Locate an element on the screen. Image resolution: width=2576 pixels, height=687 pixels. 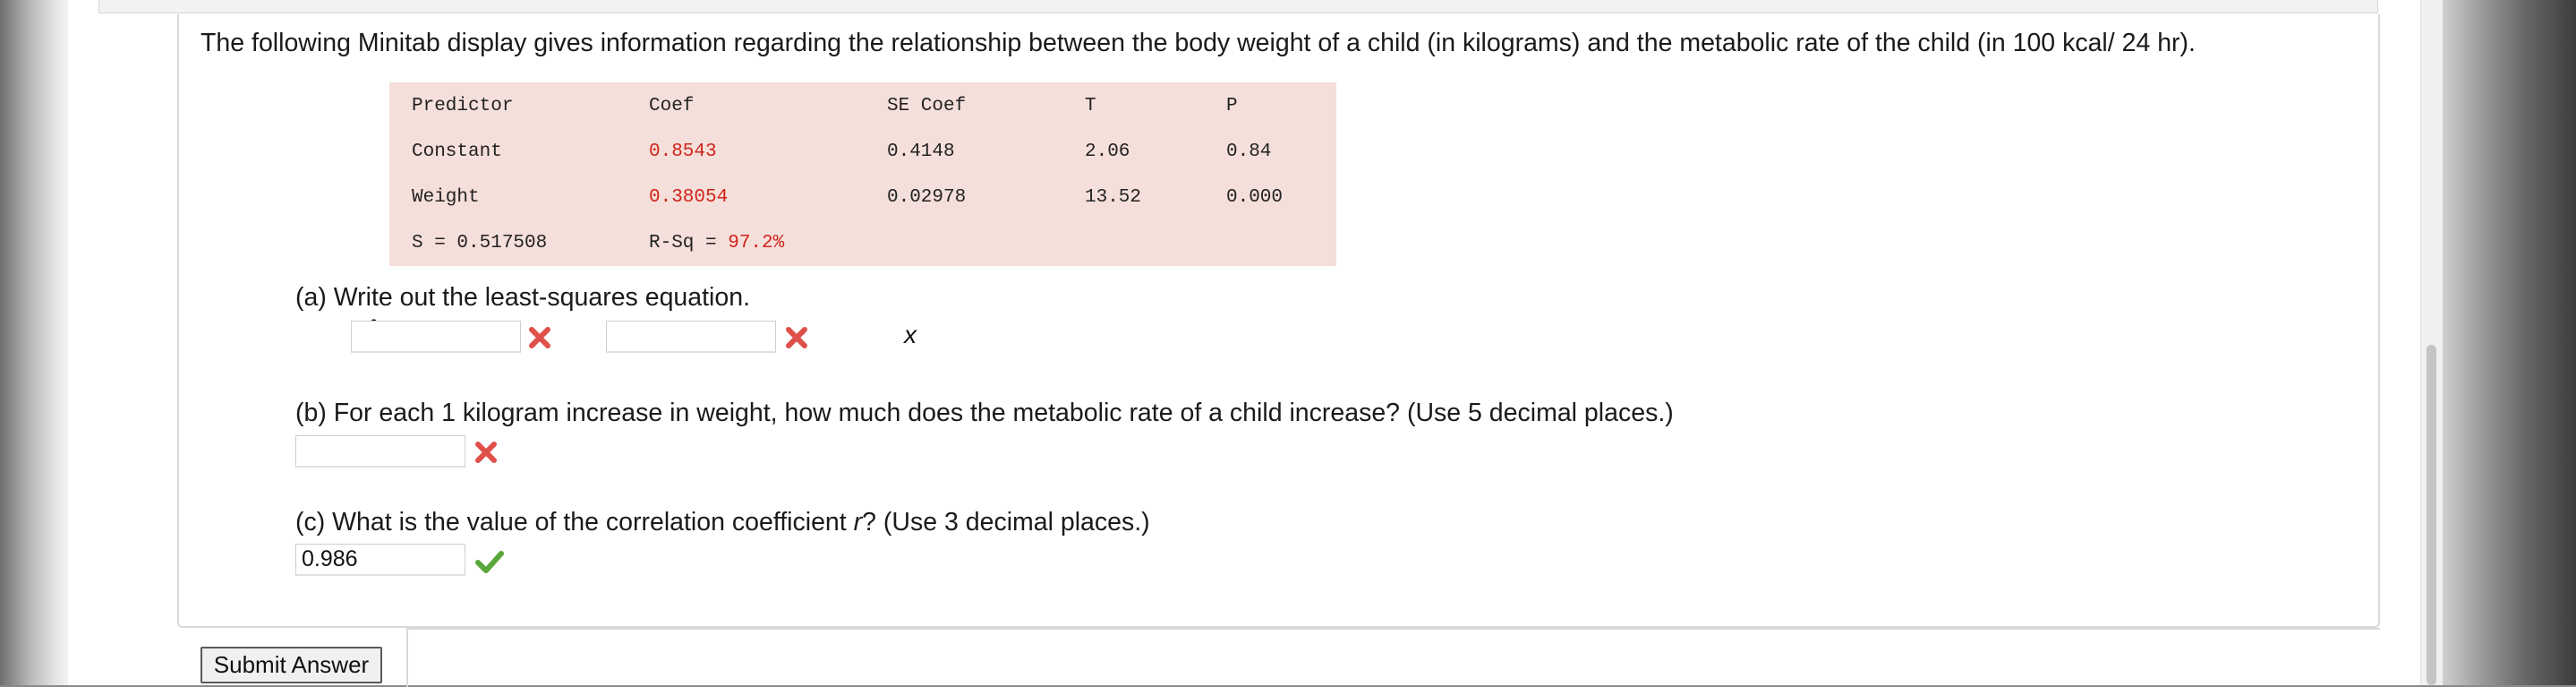
vertical-scrollbar is located at coordinates (2431, 342).